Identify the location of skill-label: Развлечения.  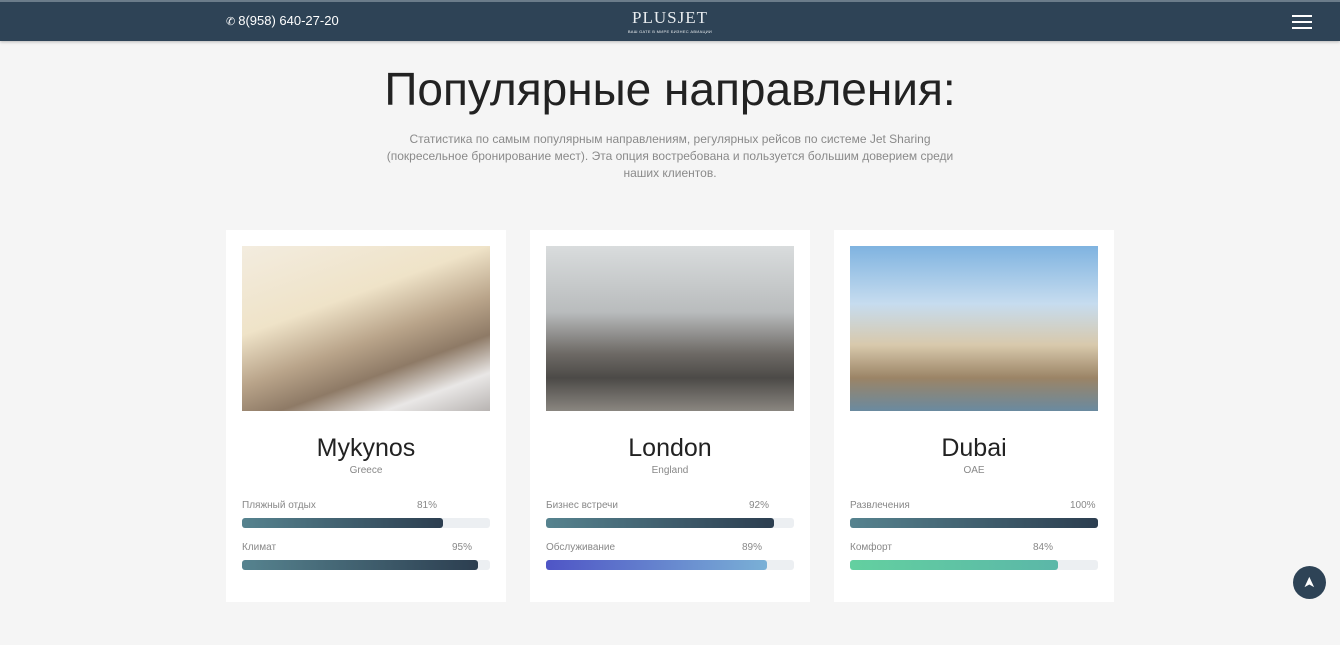
(880, 505).